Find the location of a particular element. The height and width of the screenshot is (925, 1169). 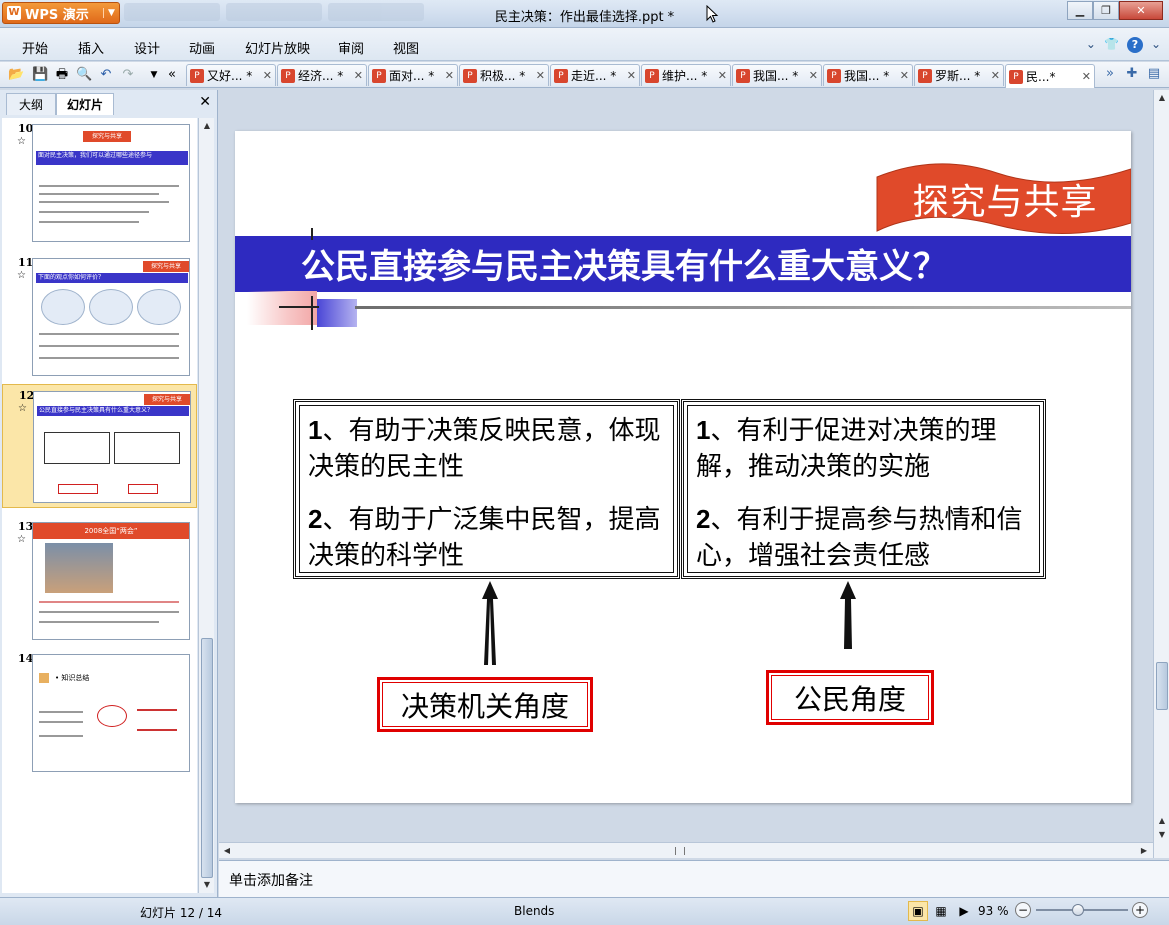

doc-tab: P 走近... * ✕ is located at coordinates (595, 75).